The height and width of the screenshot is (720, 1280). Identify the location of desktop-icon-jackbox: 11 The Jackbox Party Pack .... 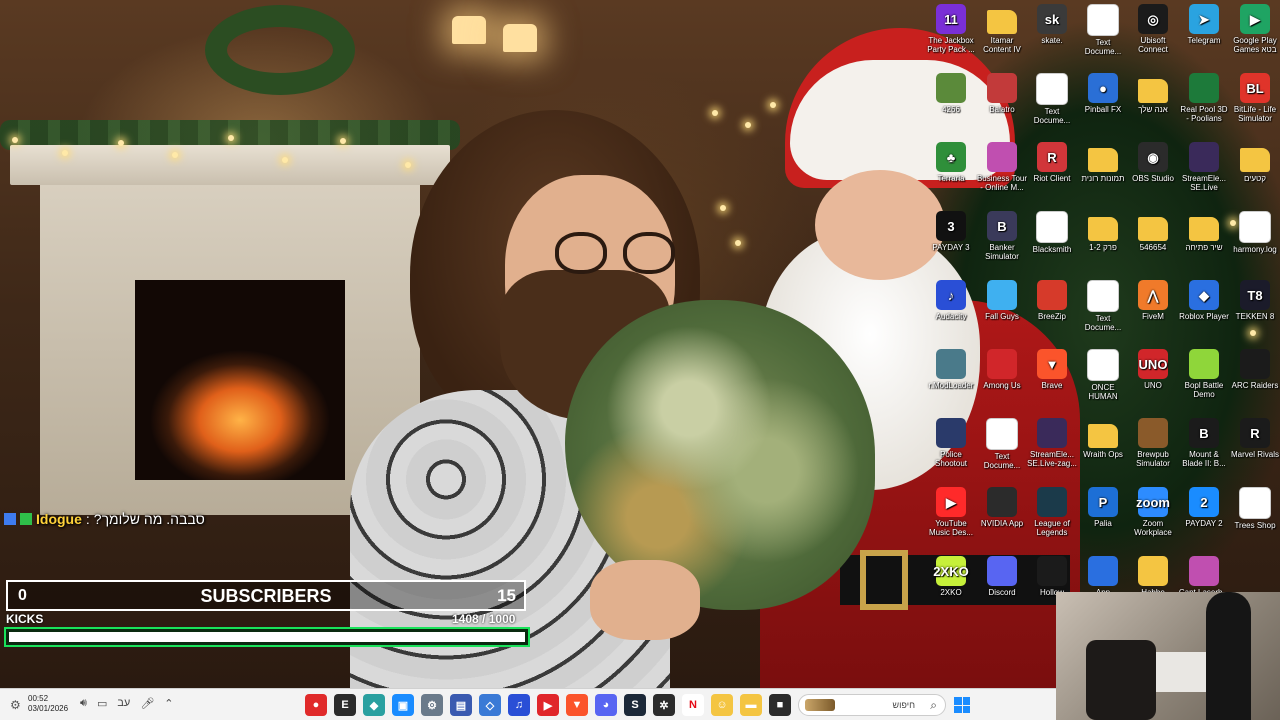
(951, 29).